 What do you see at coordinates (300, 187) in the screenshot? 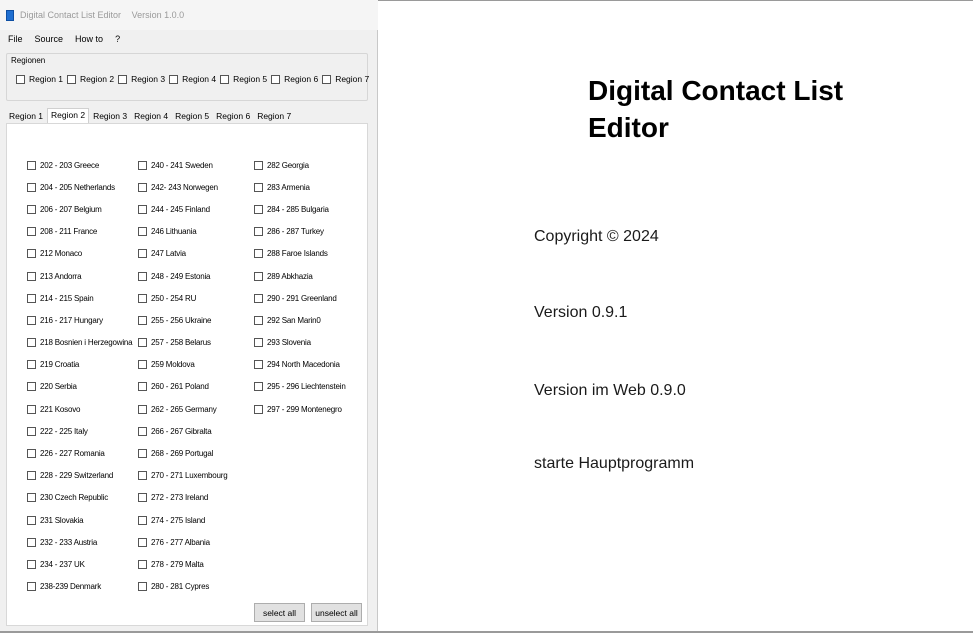
I see `country-checkbox: 283 Armenia` at bounding box center [300, 187].